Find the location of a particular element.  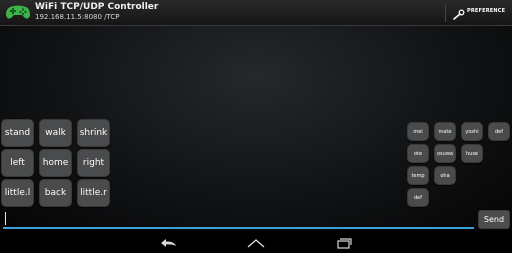

right-button: right is located at coordinates (93, 163).